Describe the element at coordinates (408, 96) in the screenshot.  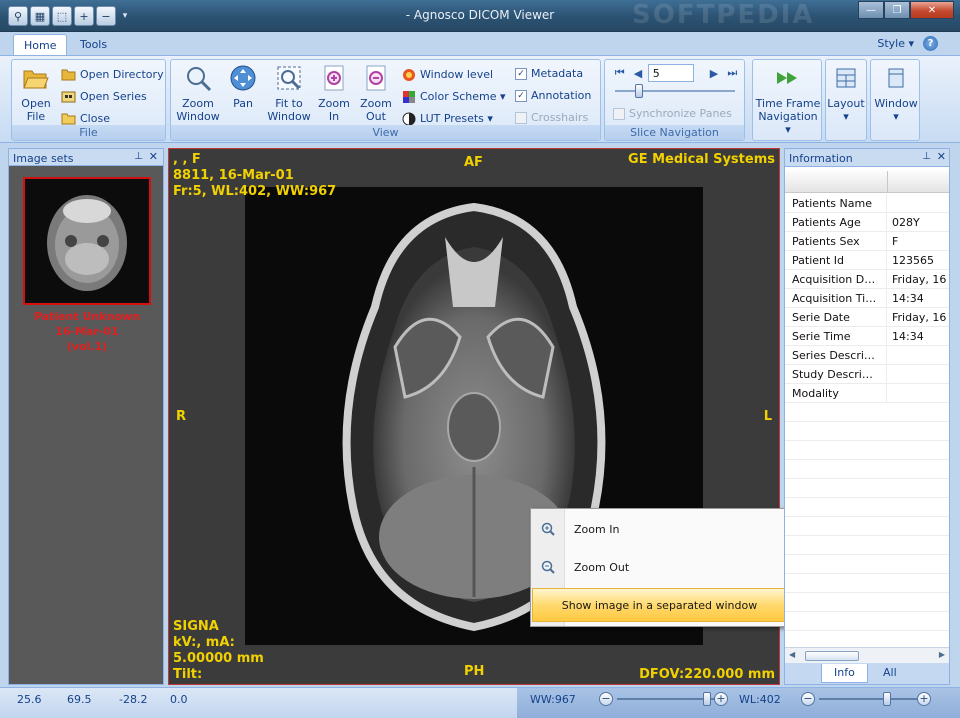
I see `palette-icon` at that location.